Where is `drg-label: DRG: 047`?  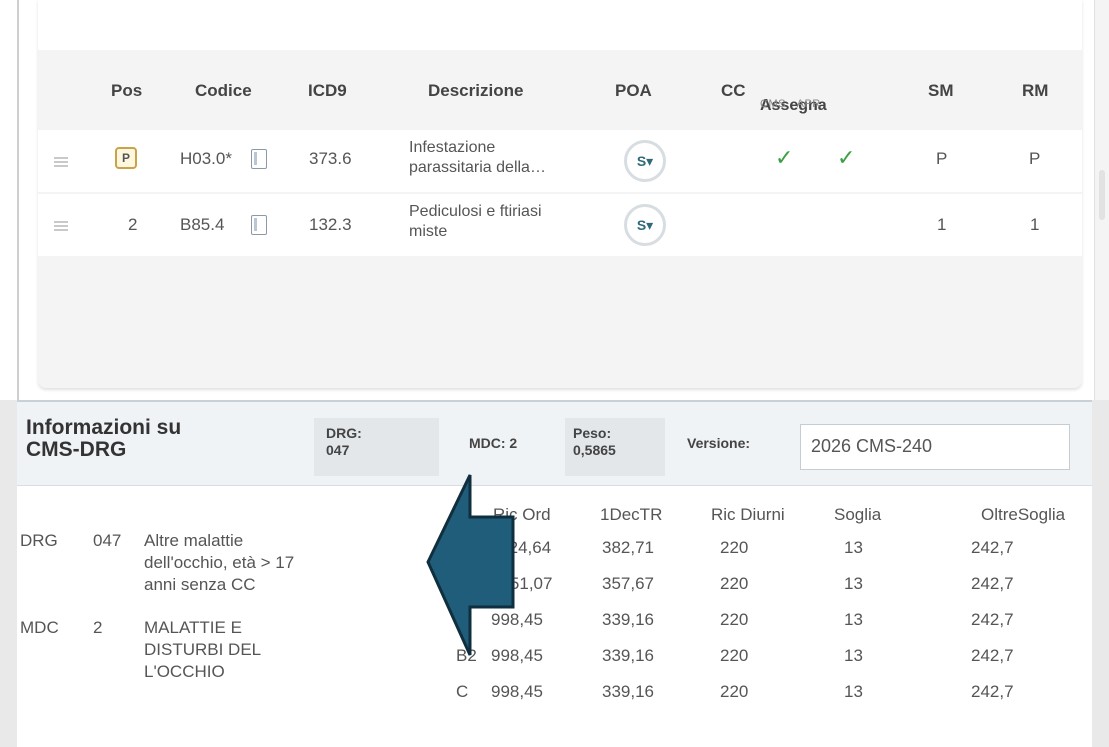 drg-label: DRG: 047 is located at coordinates (344, 442).